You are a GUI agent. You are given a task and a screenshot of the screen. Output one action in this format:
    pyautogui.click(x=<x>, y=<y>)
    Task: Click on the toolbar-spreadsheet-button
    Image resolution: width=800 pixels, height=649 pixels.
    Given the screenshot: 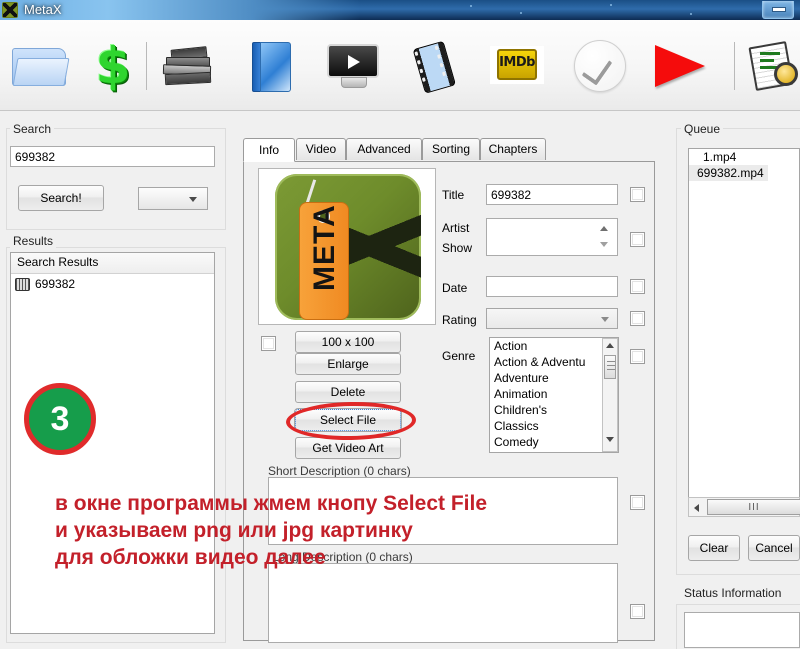 What is the action you would take?
    pyautogui.click(x=772, y=65)
    